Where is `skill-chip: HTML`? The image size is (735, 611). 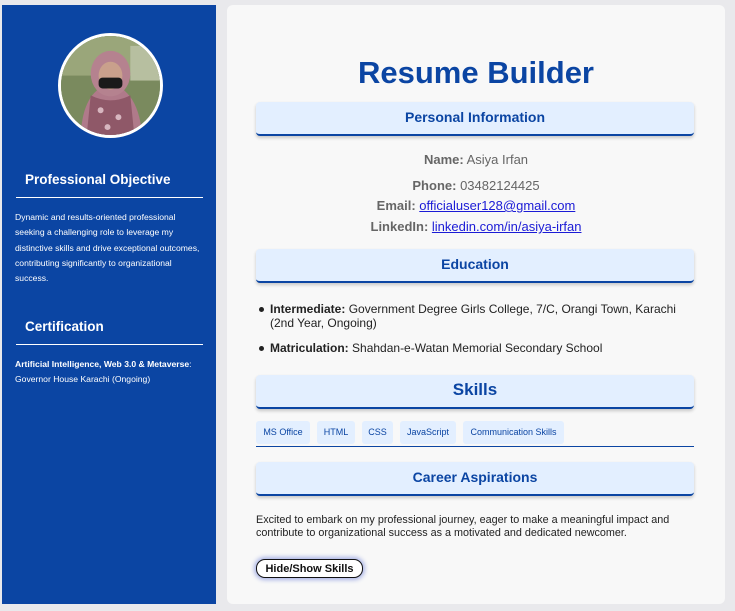
skill-chip: HTML is located at coordinates (336, 432).